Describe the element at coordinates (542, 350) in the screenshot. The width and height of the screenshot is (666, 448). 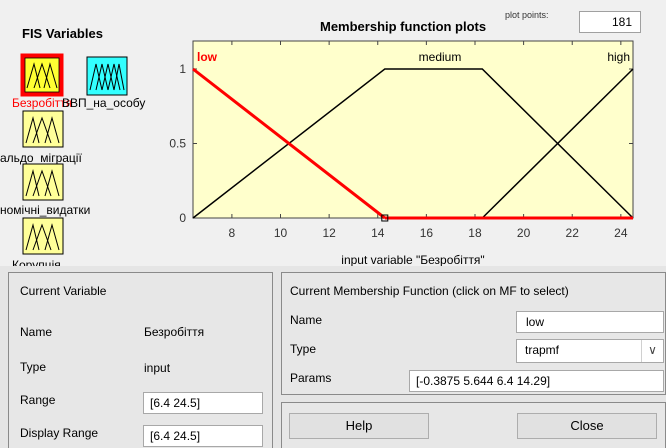
I see `mf-type-value: trapmf` at that location.